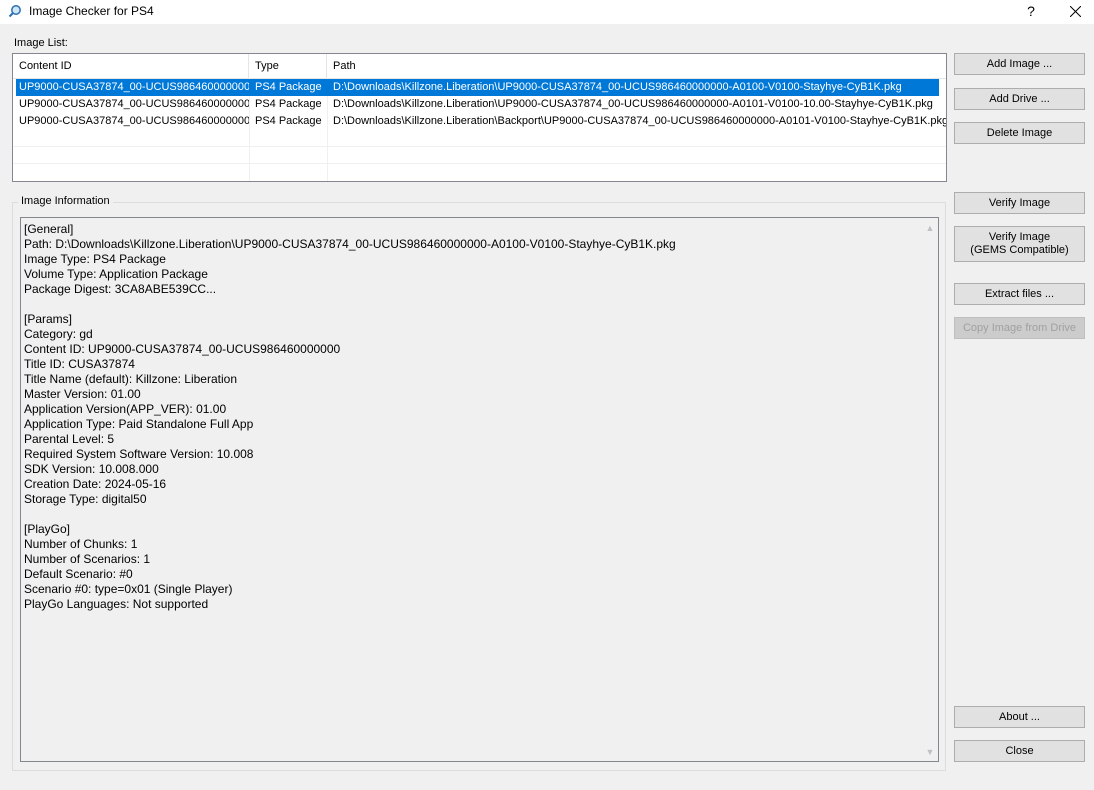 Image resolution: width=1094 pixels, height=790 pixels. Describe the element at coordinates (125, 409) in the screenshot. I see `info-line: Application Version(APP_VER): 01.00` at that location.